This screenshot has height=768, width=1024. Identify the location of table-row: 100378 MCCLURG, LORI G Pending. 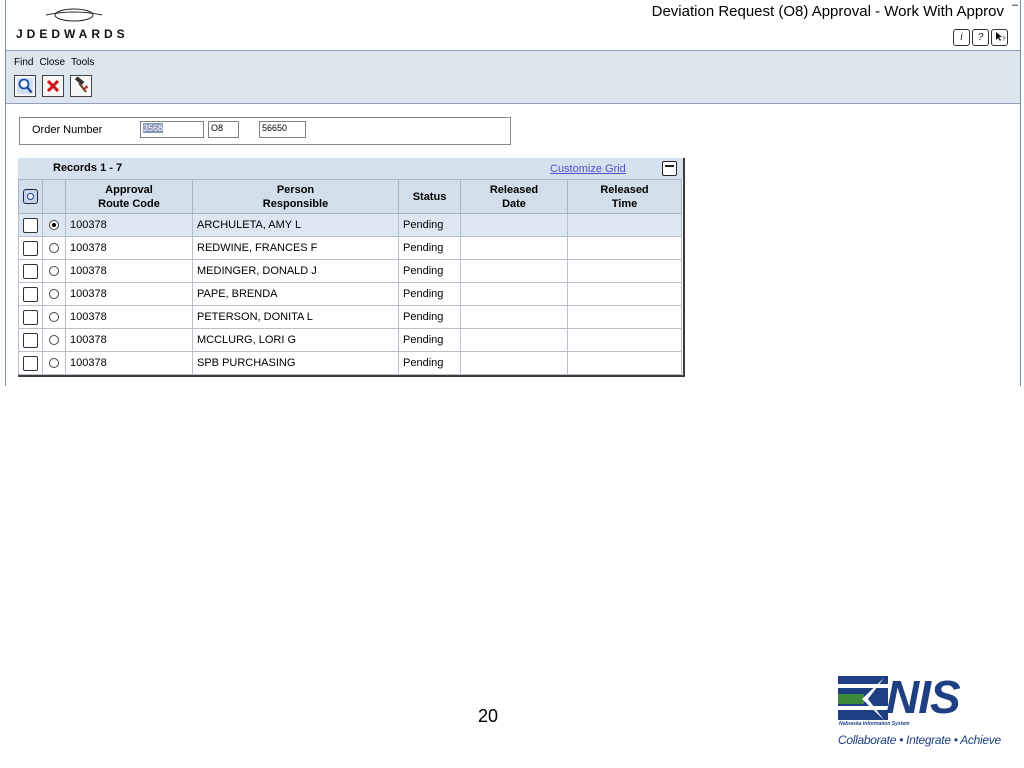
(350, 340).